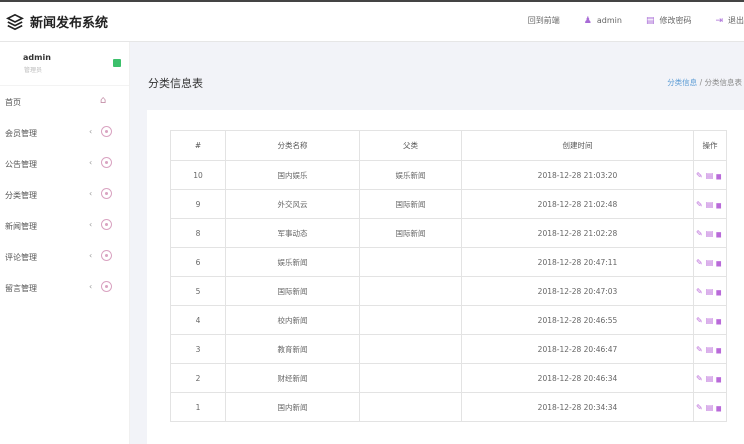 This screenshot has width=744, height=444. Describe the element at coordinates (410, 233) in the screenshot. I see `cell-parent: 国际新闻` at that location.